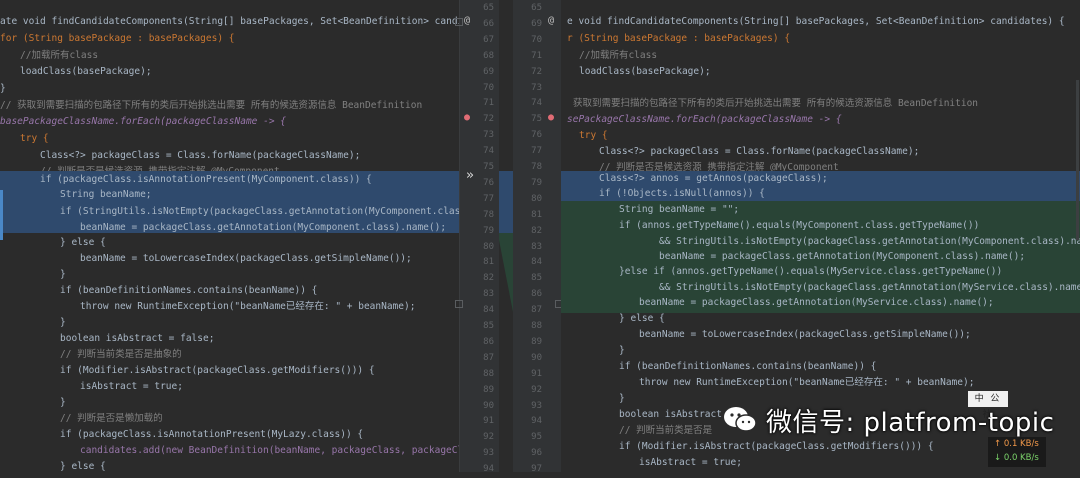  Describe the element at coordinates (988, 405) in the screenshot. I see `stamp-badge: 中 公 社` at that location.